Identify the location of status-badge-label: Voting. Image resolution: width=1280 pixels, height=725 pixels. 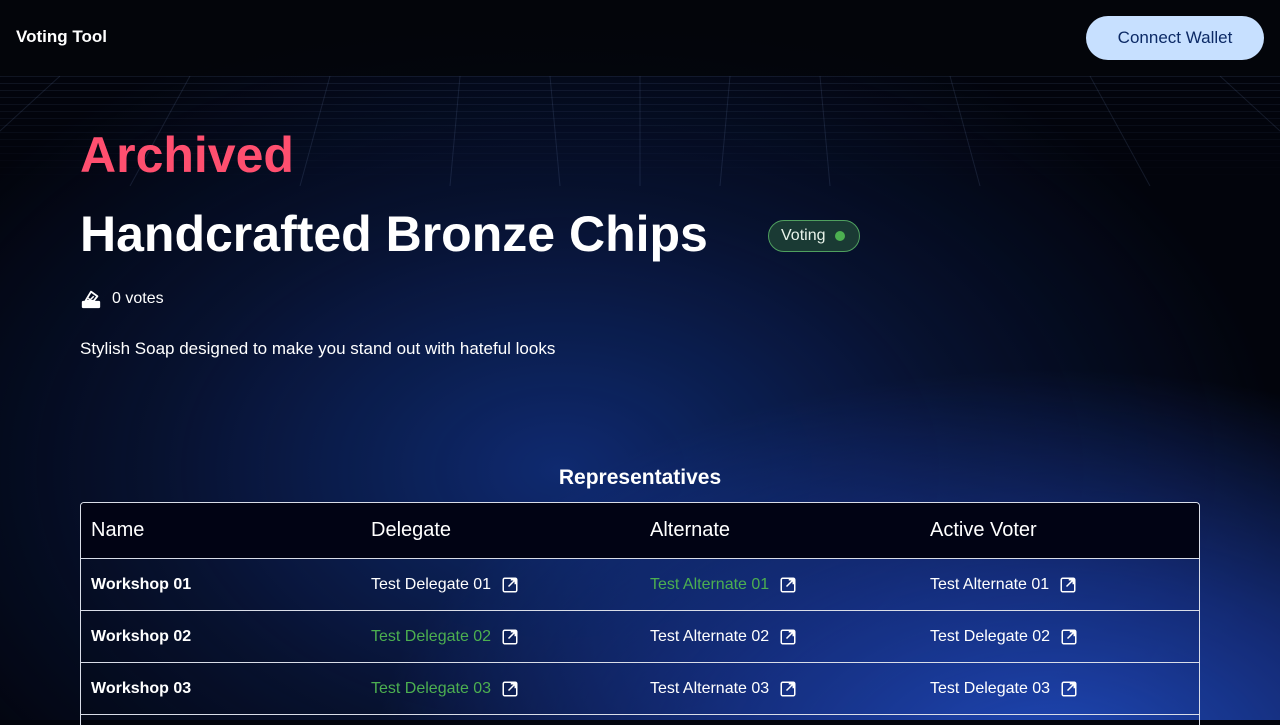
(803, 235).